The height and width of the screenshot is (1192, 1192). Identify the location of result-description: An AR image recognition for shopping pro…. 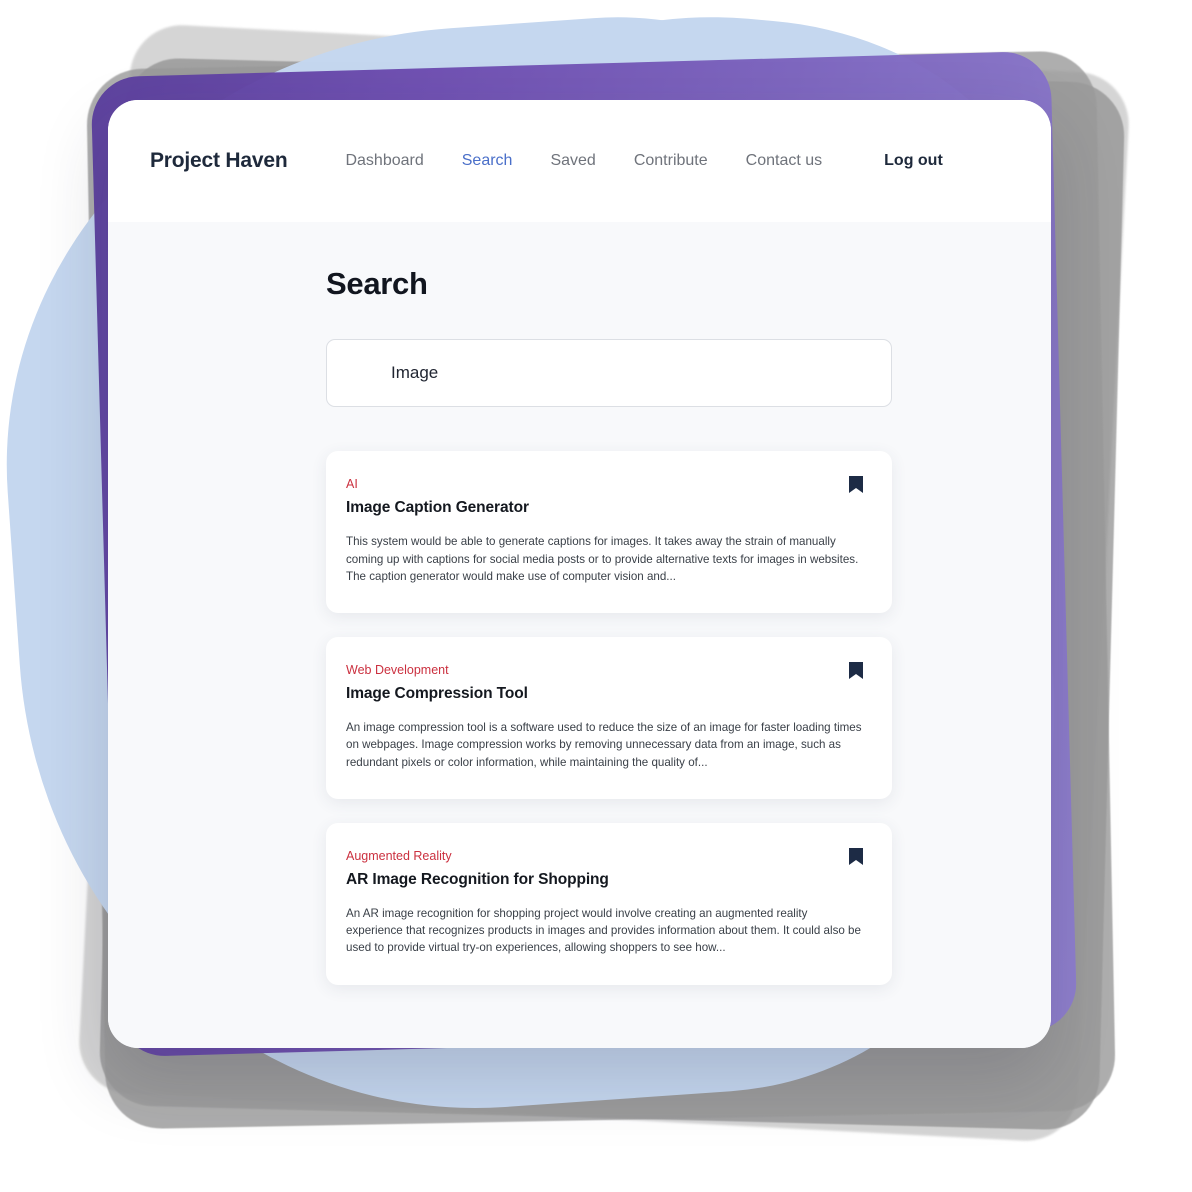
(603, 931).